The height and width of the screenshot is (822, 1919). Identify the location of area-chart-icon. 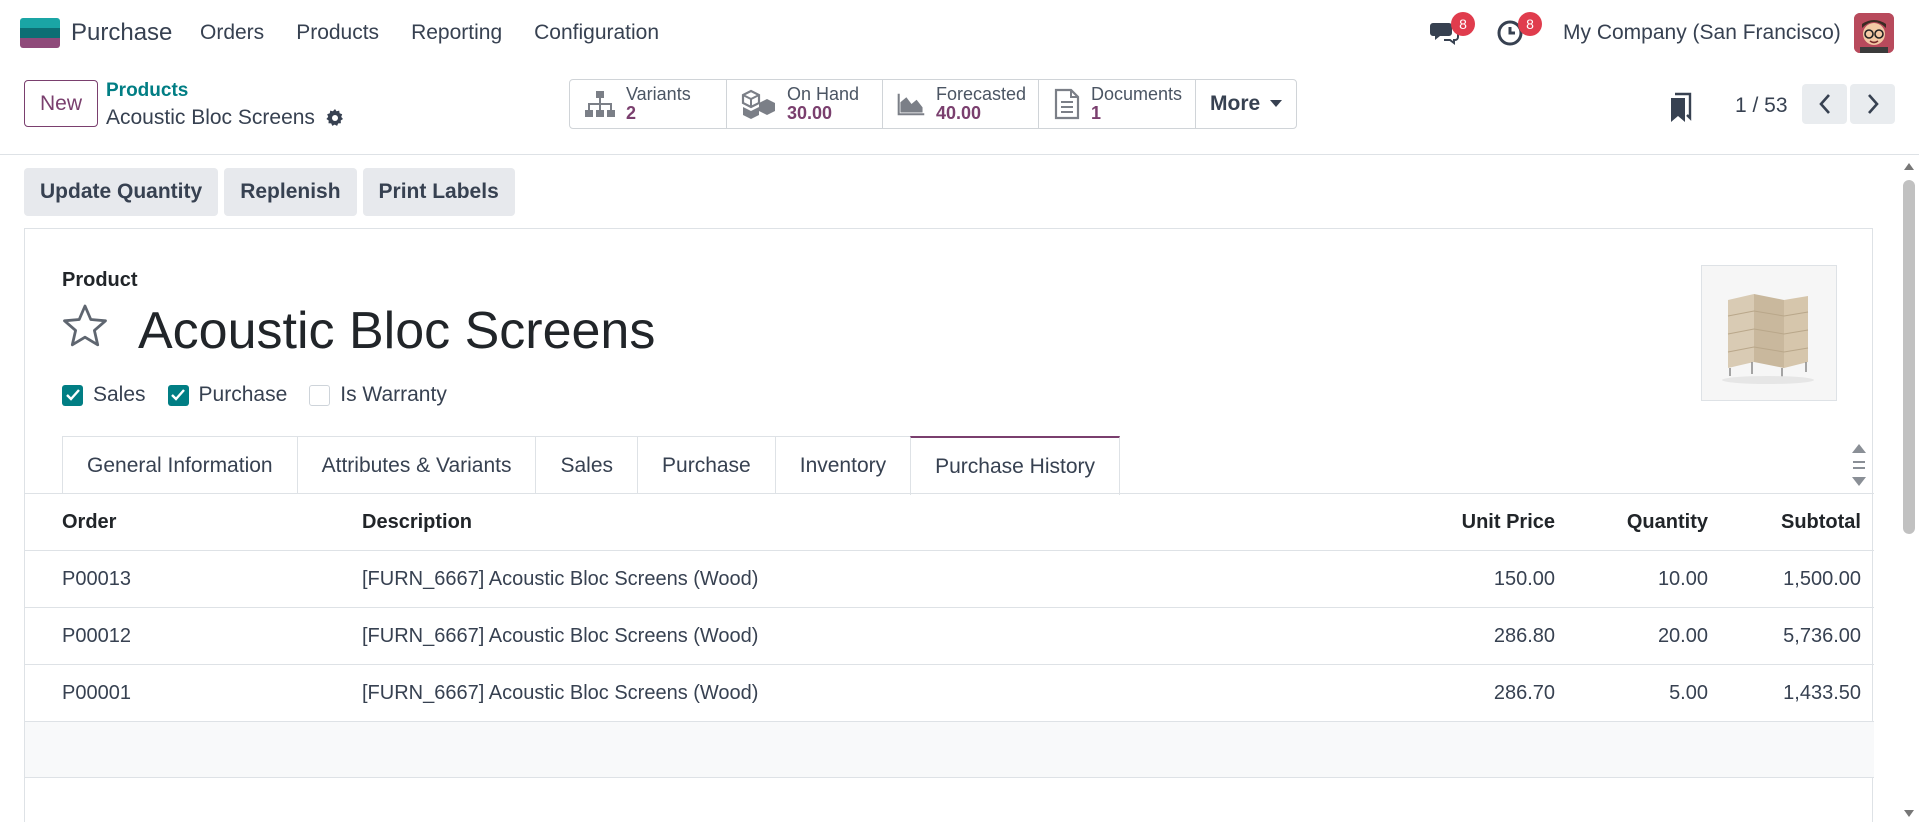
(911, 104).